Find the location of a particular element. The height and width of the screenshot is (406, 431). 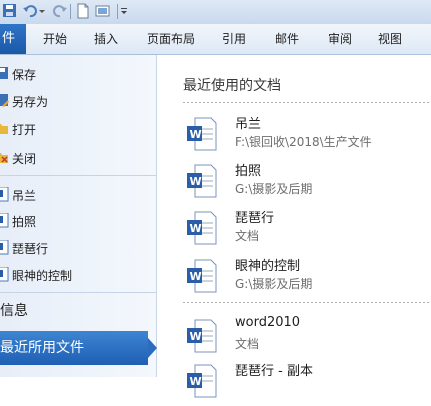

document-name: 琵琶行 is located at coordinates (255, 218).